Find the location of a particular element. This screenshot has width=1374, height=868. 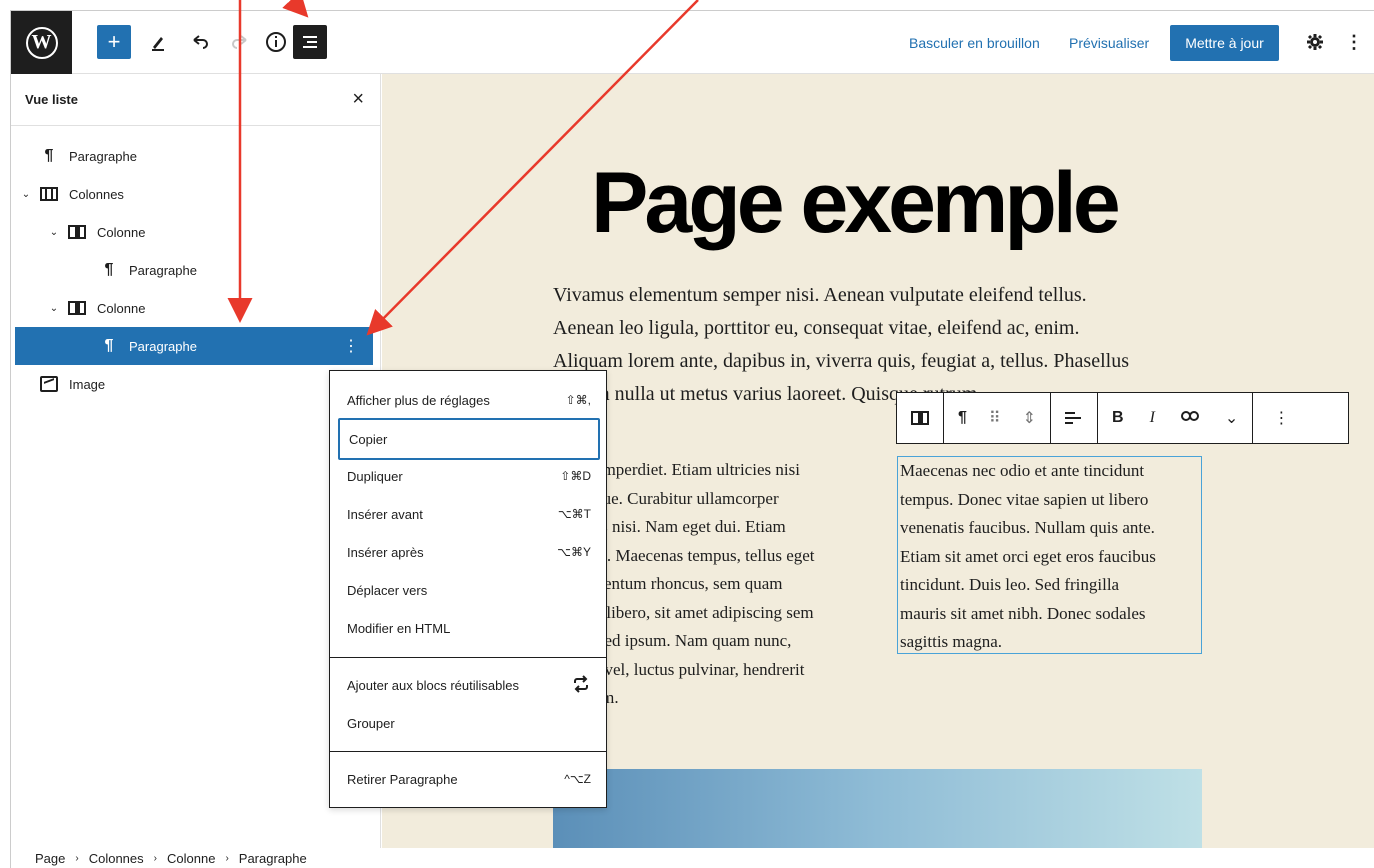

switch-to-draft-button: Basculer en brouillon is located at coordinates (974, 43).